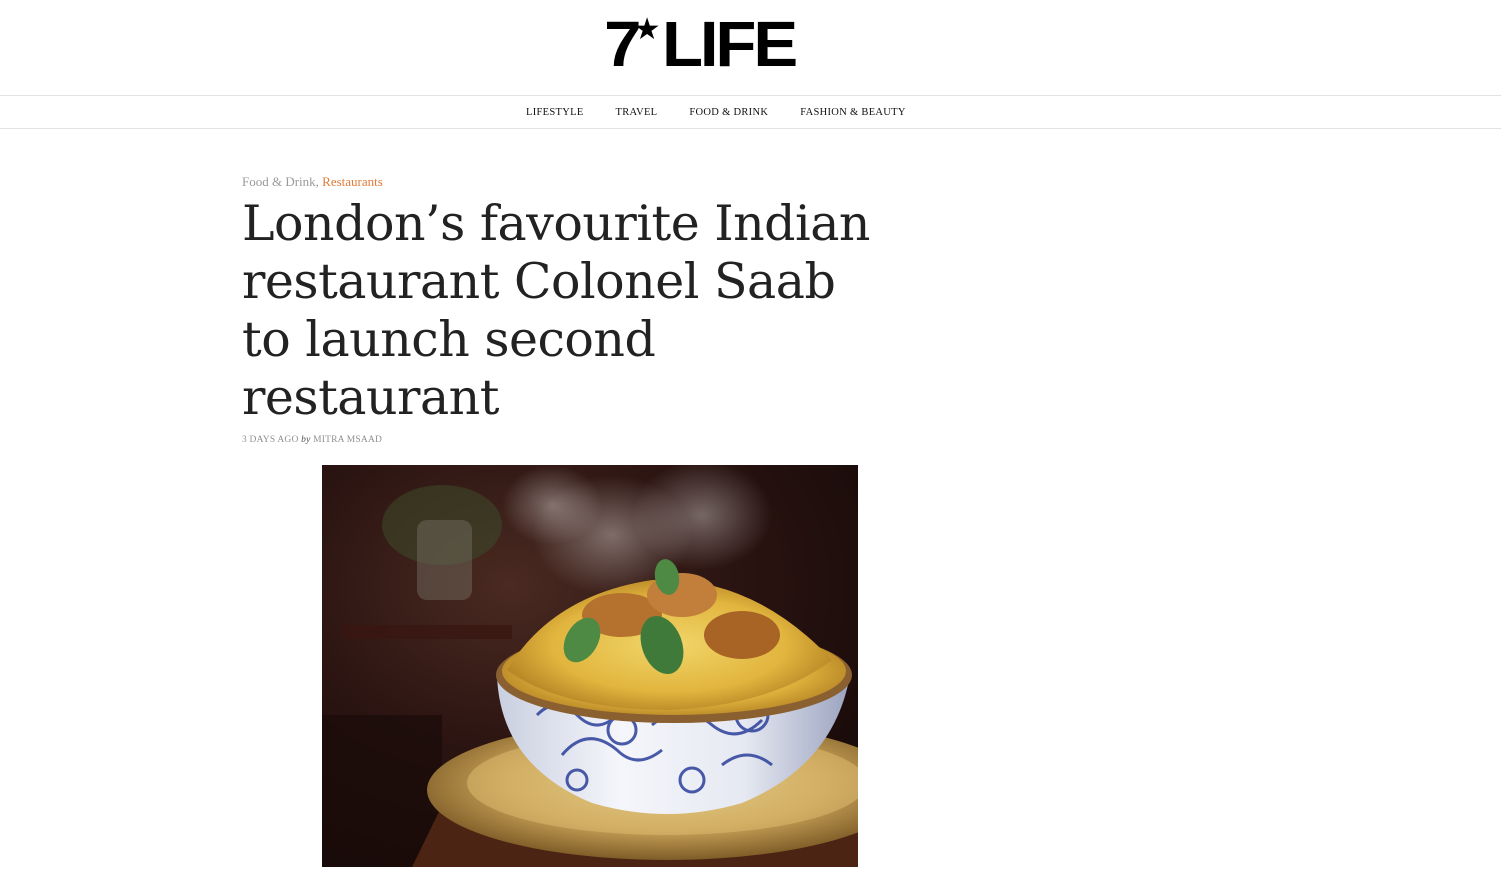 The image size is (1501, 886). I want to click on nav-item-lifestyle: LIFESTYLE, so click(555, 112).